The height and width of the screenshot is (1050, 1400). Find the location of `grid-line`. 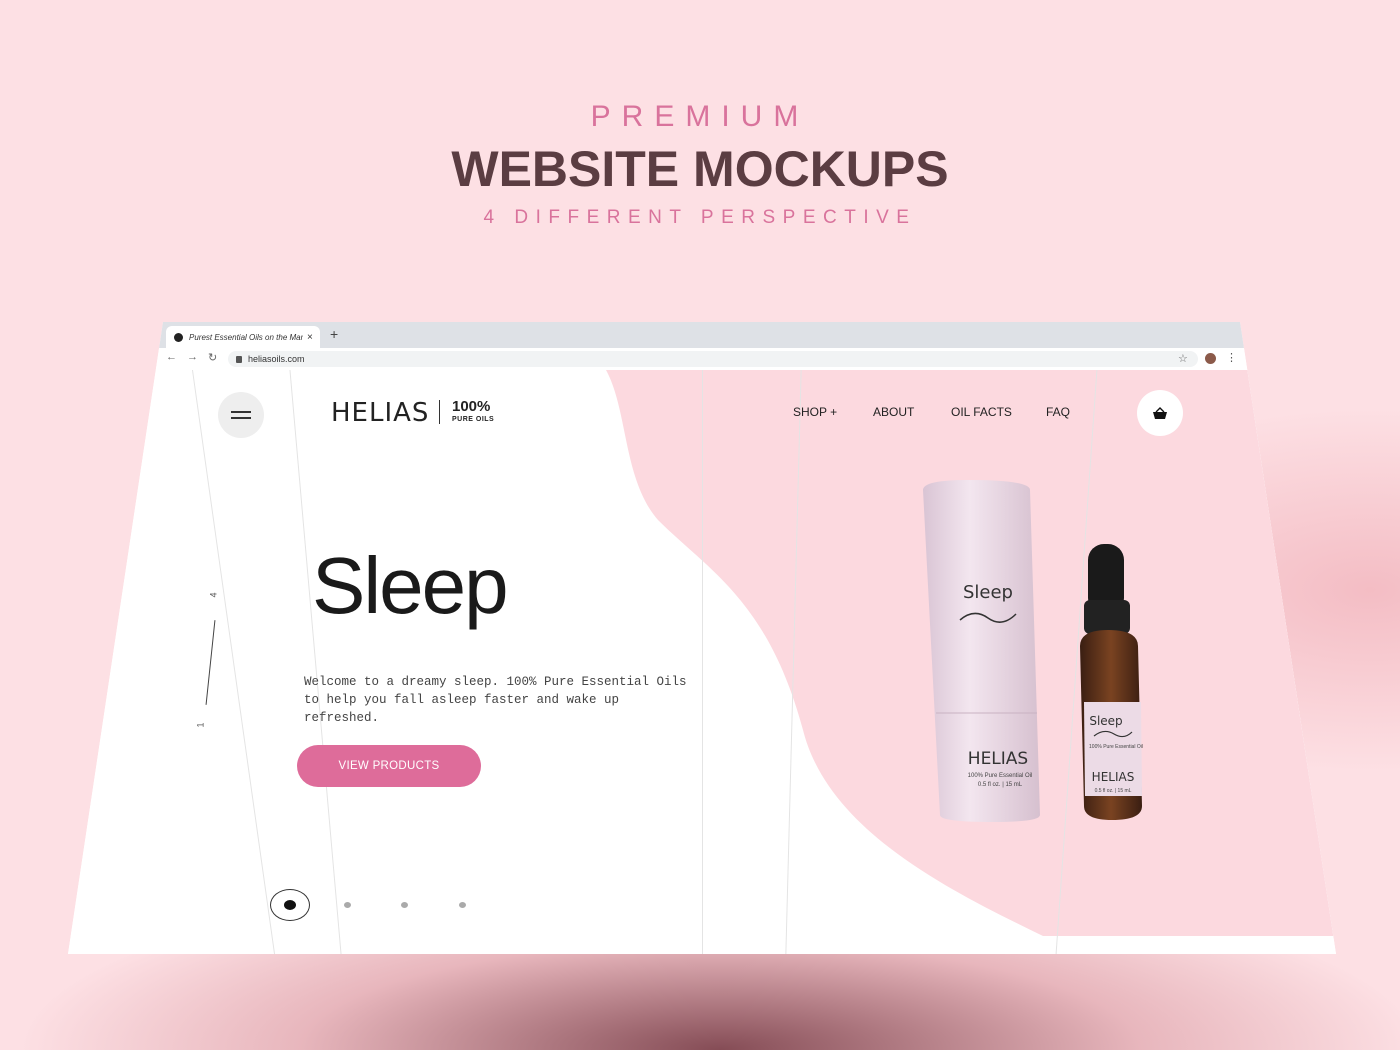

grid-line is located at coordinates (702, 662).